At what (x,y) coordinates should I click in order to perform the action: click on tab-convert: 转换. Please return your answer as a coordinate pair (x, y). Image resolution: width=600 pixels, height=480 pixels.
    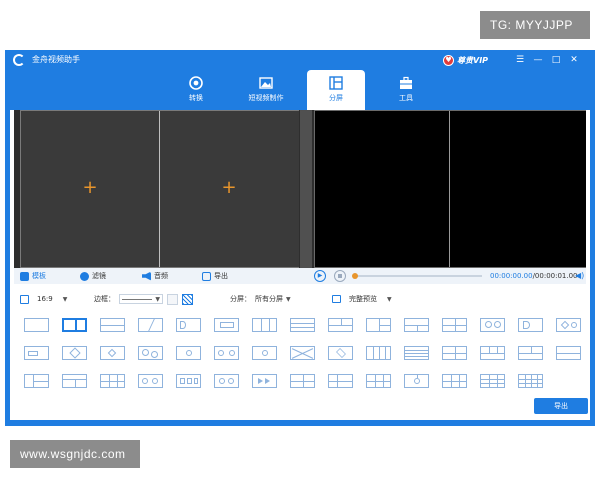
    Looking at the image, I should click on (196, 89).